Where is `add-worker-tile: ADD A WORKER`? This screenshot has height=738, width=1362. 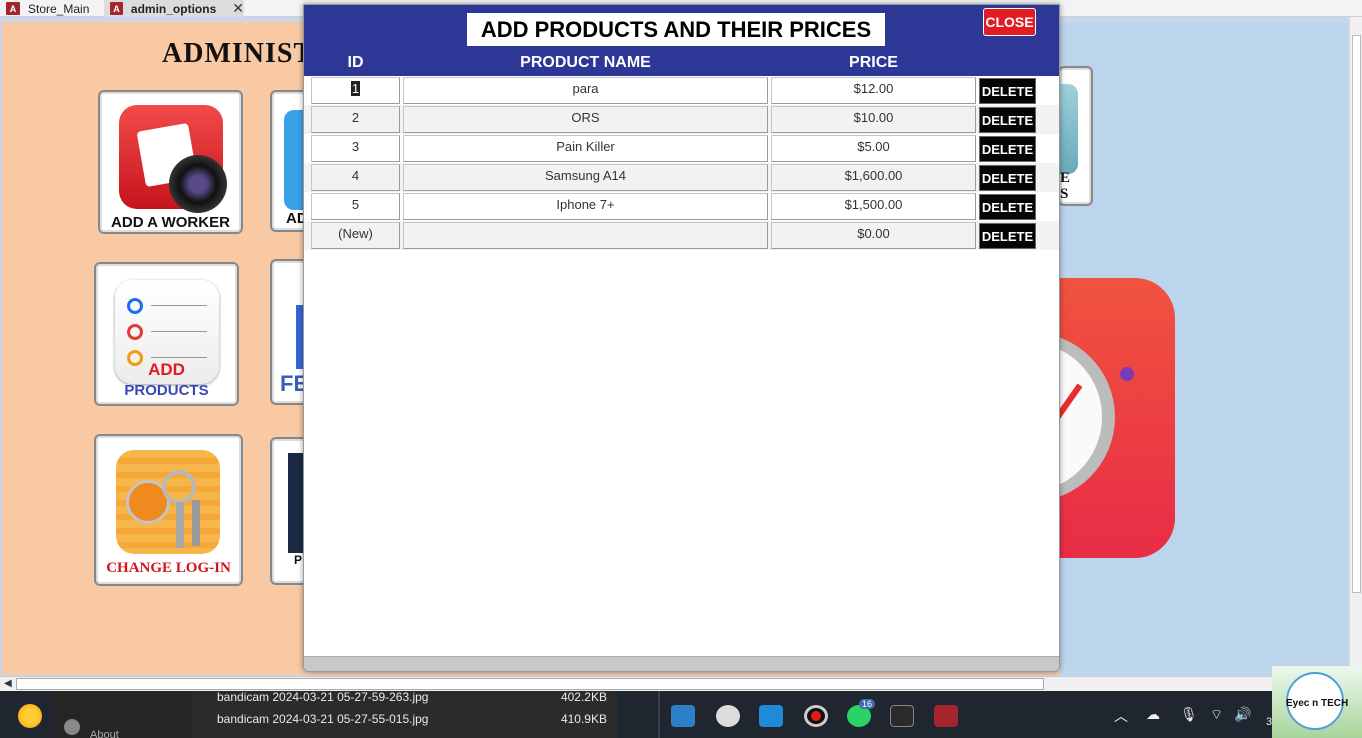 add-worker-tile: ADD A WORKER is located at coordinates (170, 162).